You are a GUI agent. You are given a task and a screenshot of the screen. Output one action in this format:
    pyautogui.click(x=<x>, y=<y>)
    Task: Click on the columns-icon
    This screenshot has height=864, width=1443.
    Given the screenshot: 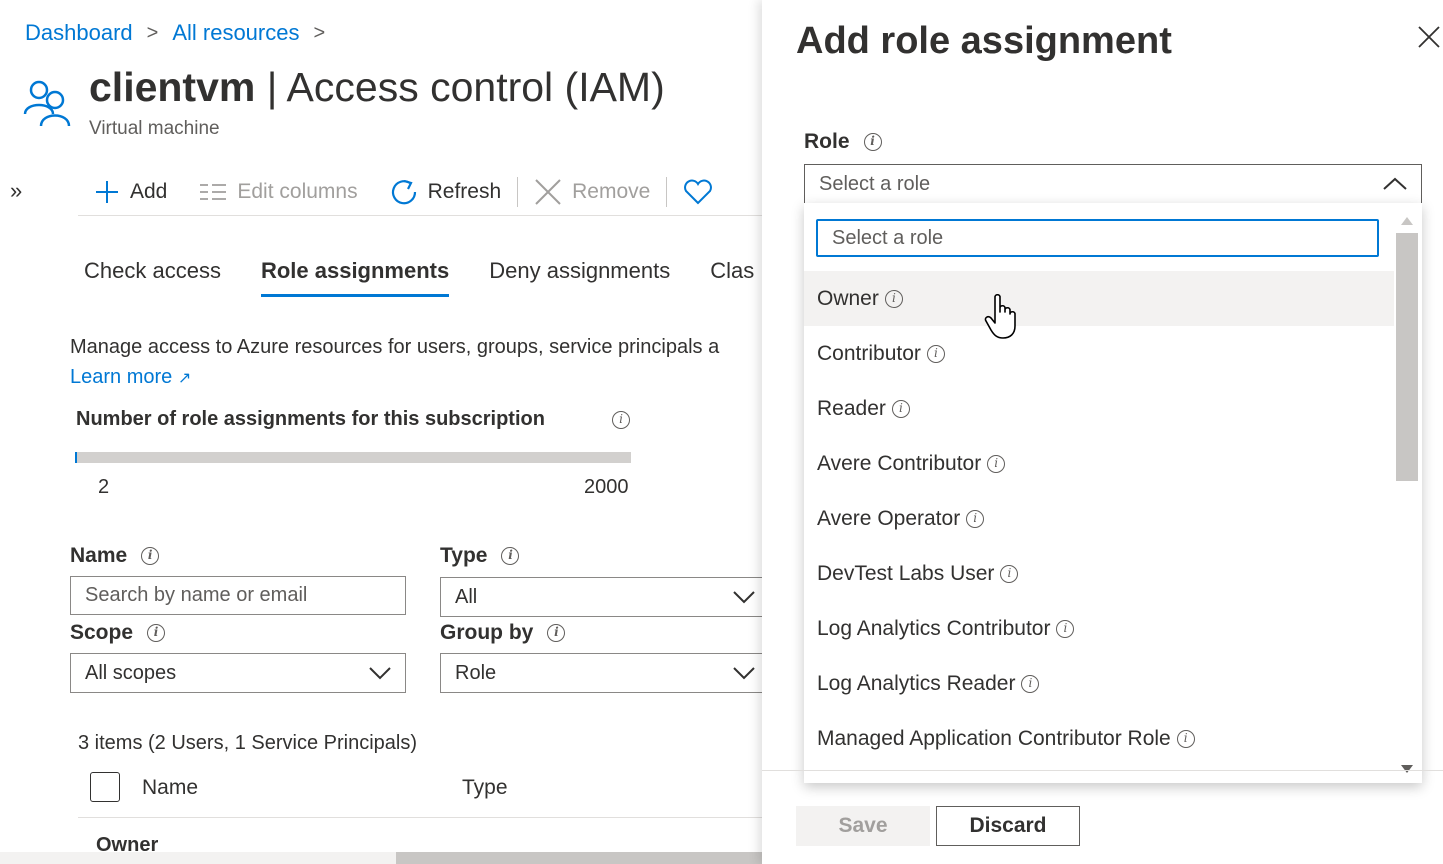 What is the action you would take?
    pyautogui.click(x=213, y=191)
    